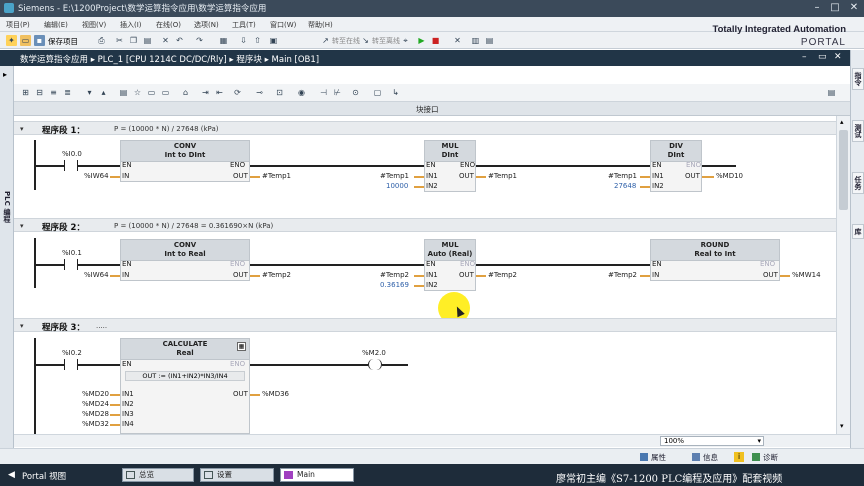  I want to click on div-type: DInt, so click(676, 155).